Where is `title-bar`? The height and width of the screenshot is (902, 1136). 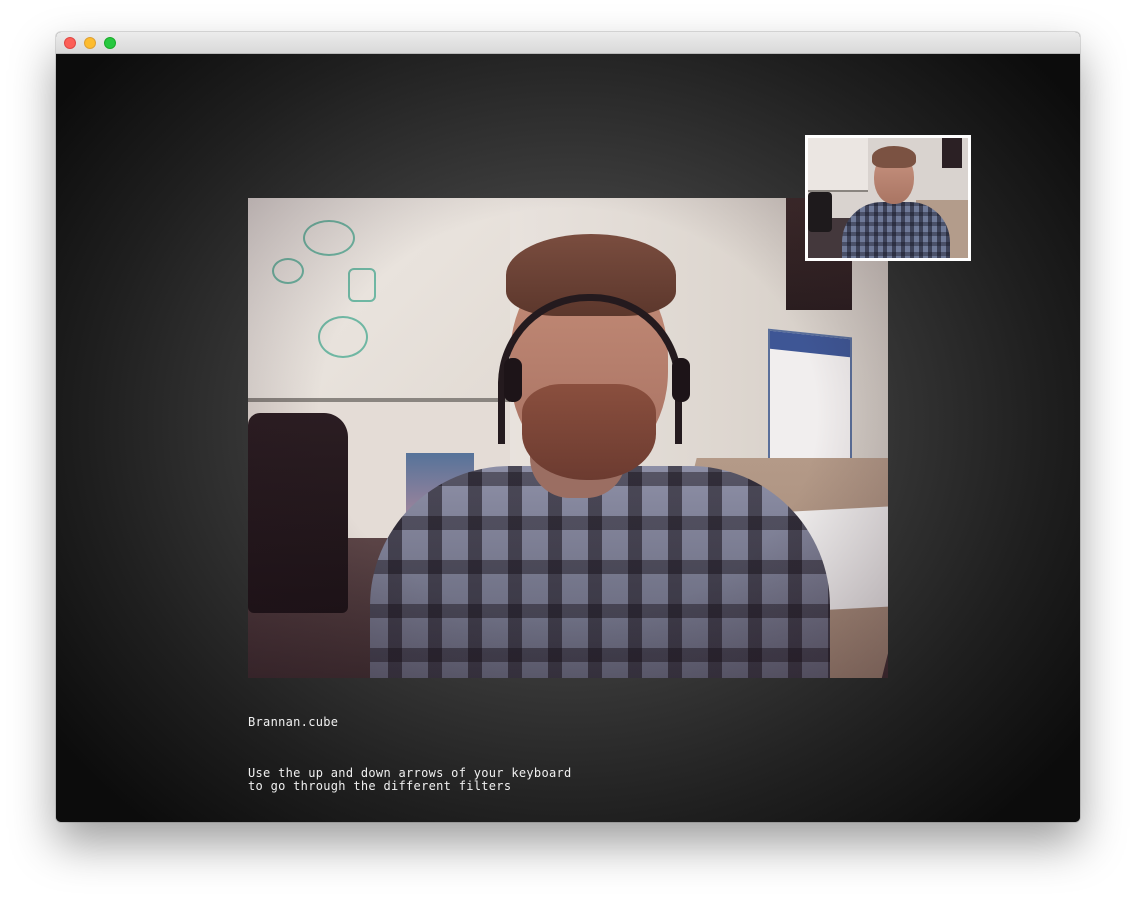 title-bar is located at coordinates (568, 43).